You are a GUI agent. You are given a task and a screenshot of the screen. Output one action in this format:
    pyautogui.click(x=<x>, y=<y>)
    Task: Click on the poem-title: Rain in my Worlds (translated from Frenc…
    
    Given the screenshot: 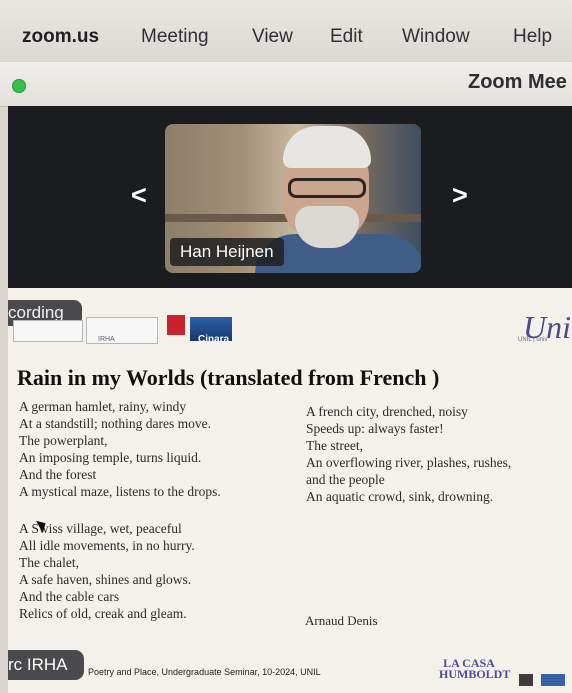 What is the action you would take?
    pyautogui.click(x=228, y=377)
    